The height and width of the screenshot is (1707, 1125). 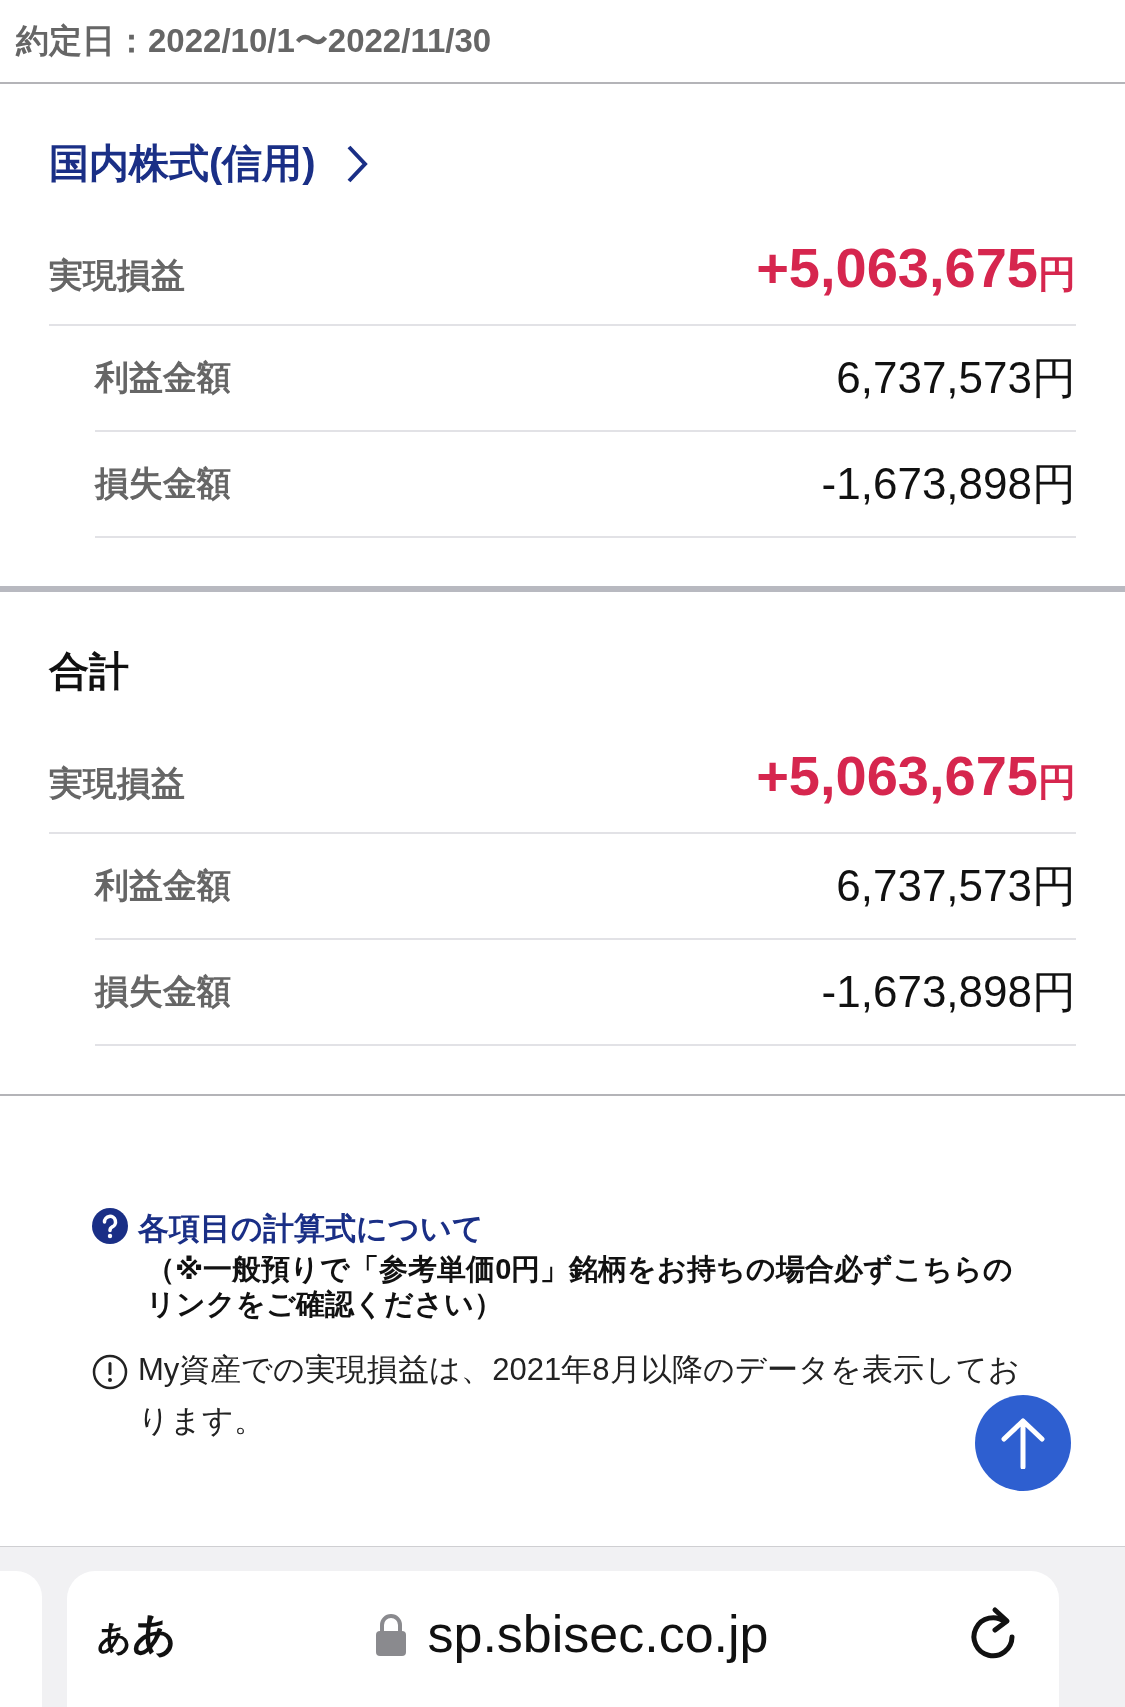 I want to click on info-text: My資産での実現損益は、2021年8月以降のデータを表示しております。, so click(x=579, y=1395).